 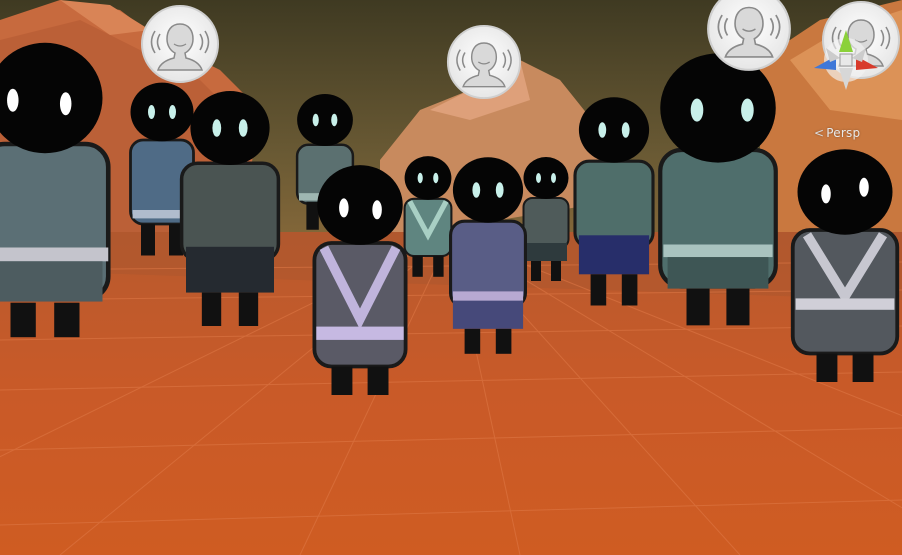 What do you see at coordinates (843, 133) in the screenshot?
I see `camera-mode-text: Persp` at bounding box center [843, 133].